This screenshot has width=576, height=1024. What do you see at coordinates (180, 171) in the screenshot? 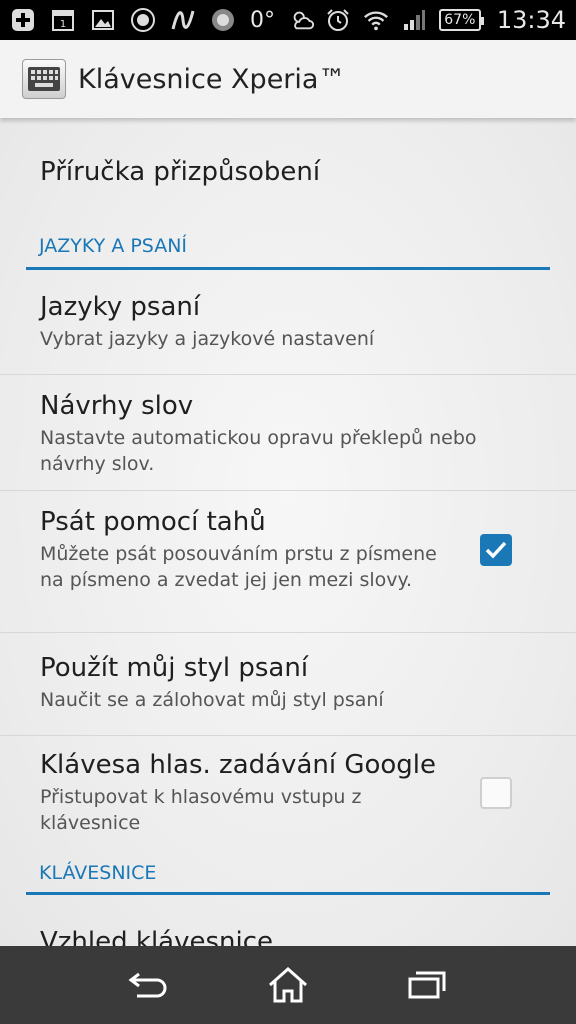
I see `pref-title: Příručka přizpůsobení` at bounding box center [180, 171].